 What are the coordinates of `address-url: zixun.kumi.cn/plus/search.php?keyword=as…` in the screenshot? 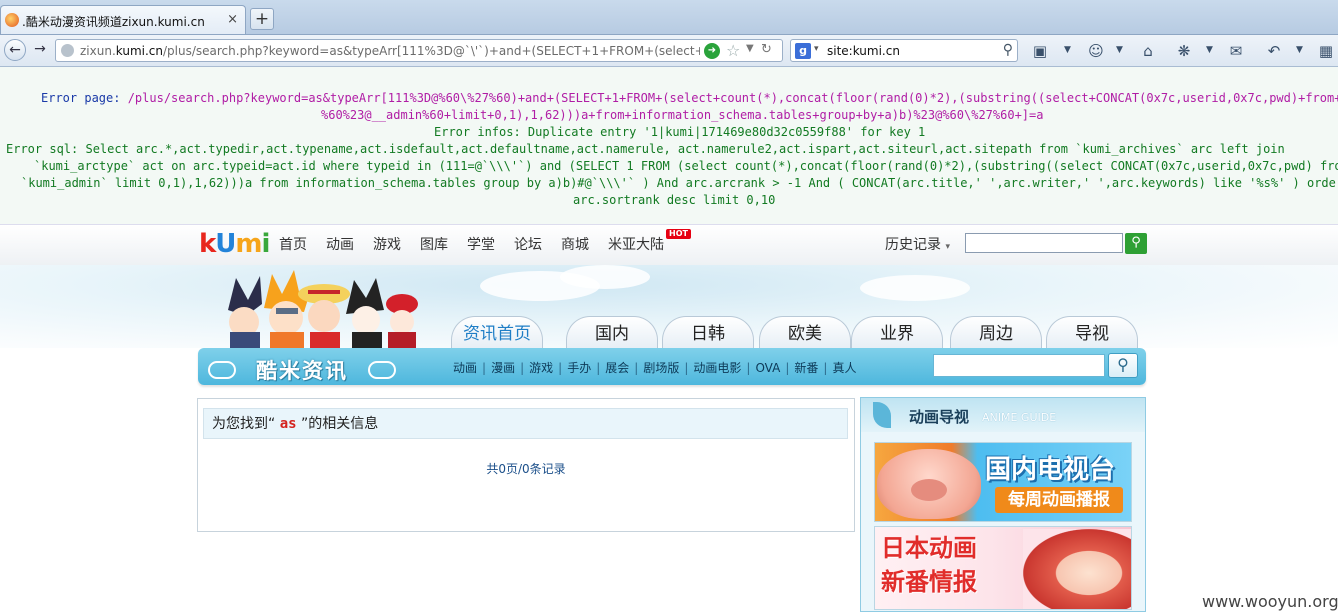 It's located at (390, 51).